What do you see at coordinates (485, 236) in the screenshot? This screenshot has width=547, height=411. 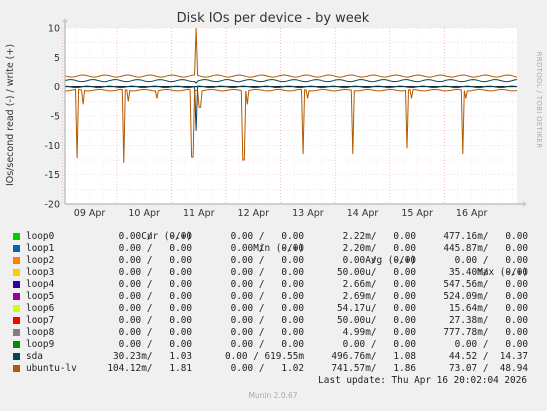 I see `legend-max-value: 477.16m/ 0.00` at bounding box center [485, 236].